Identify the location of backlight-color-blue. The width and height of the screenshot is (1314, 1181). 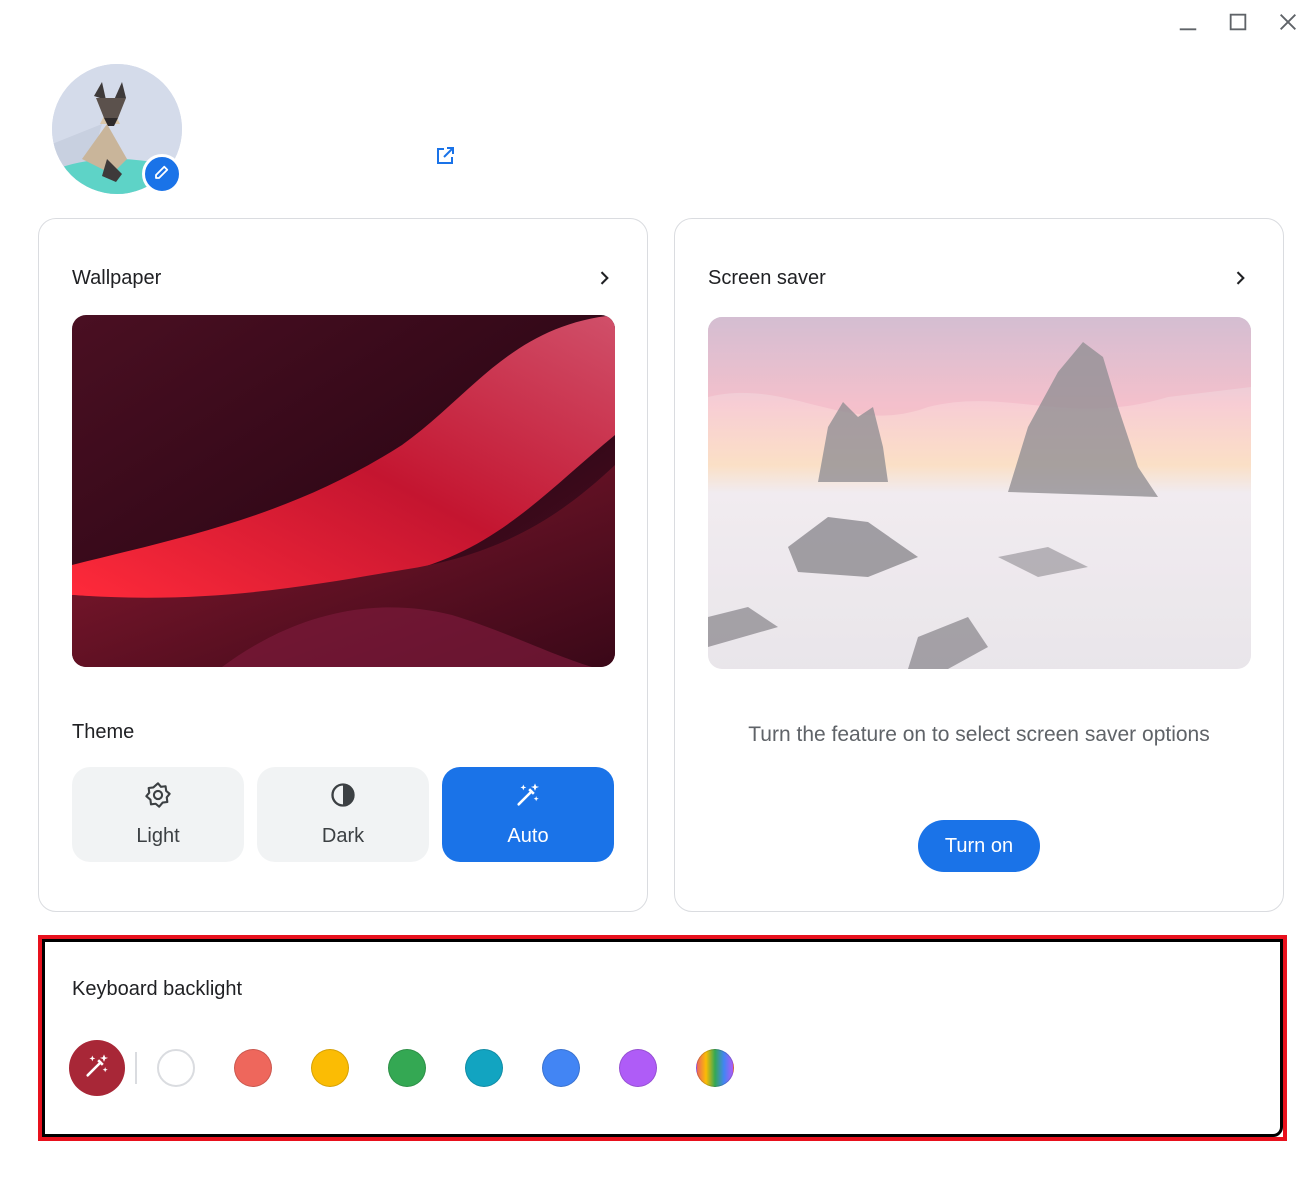
(561, 1068).